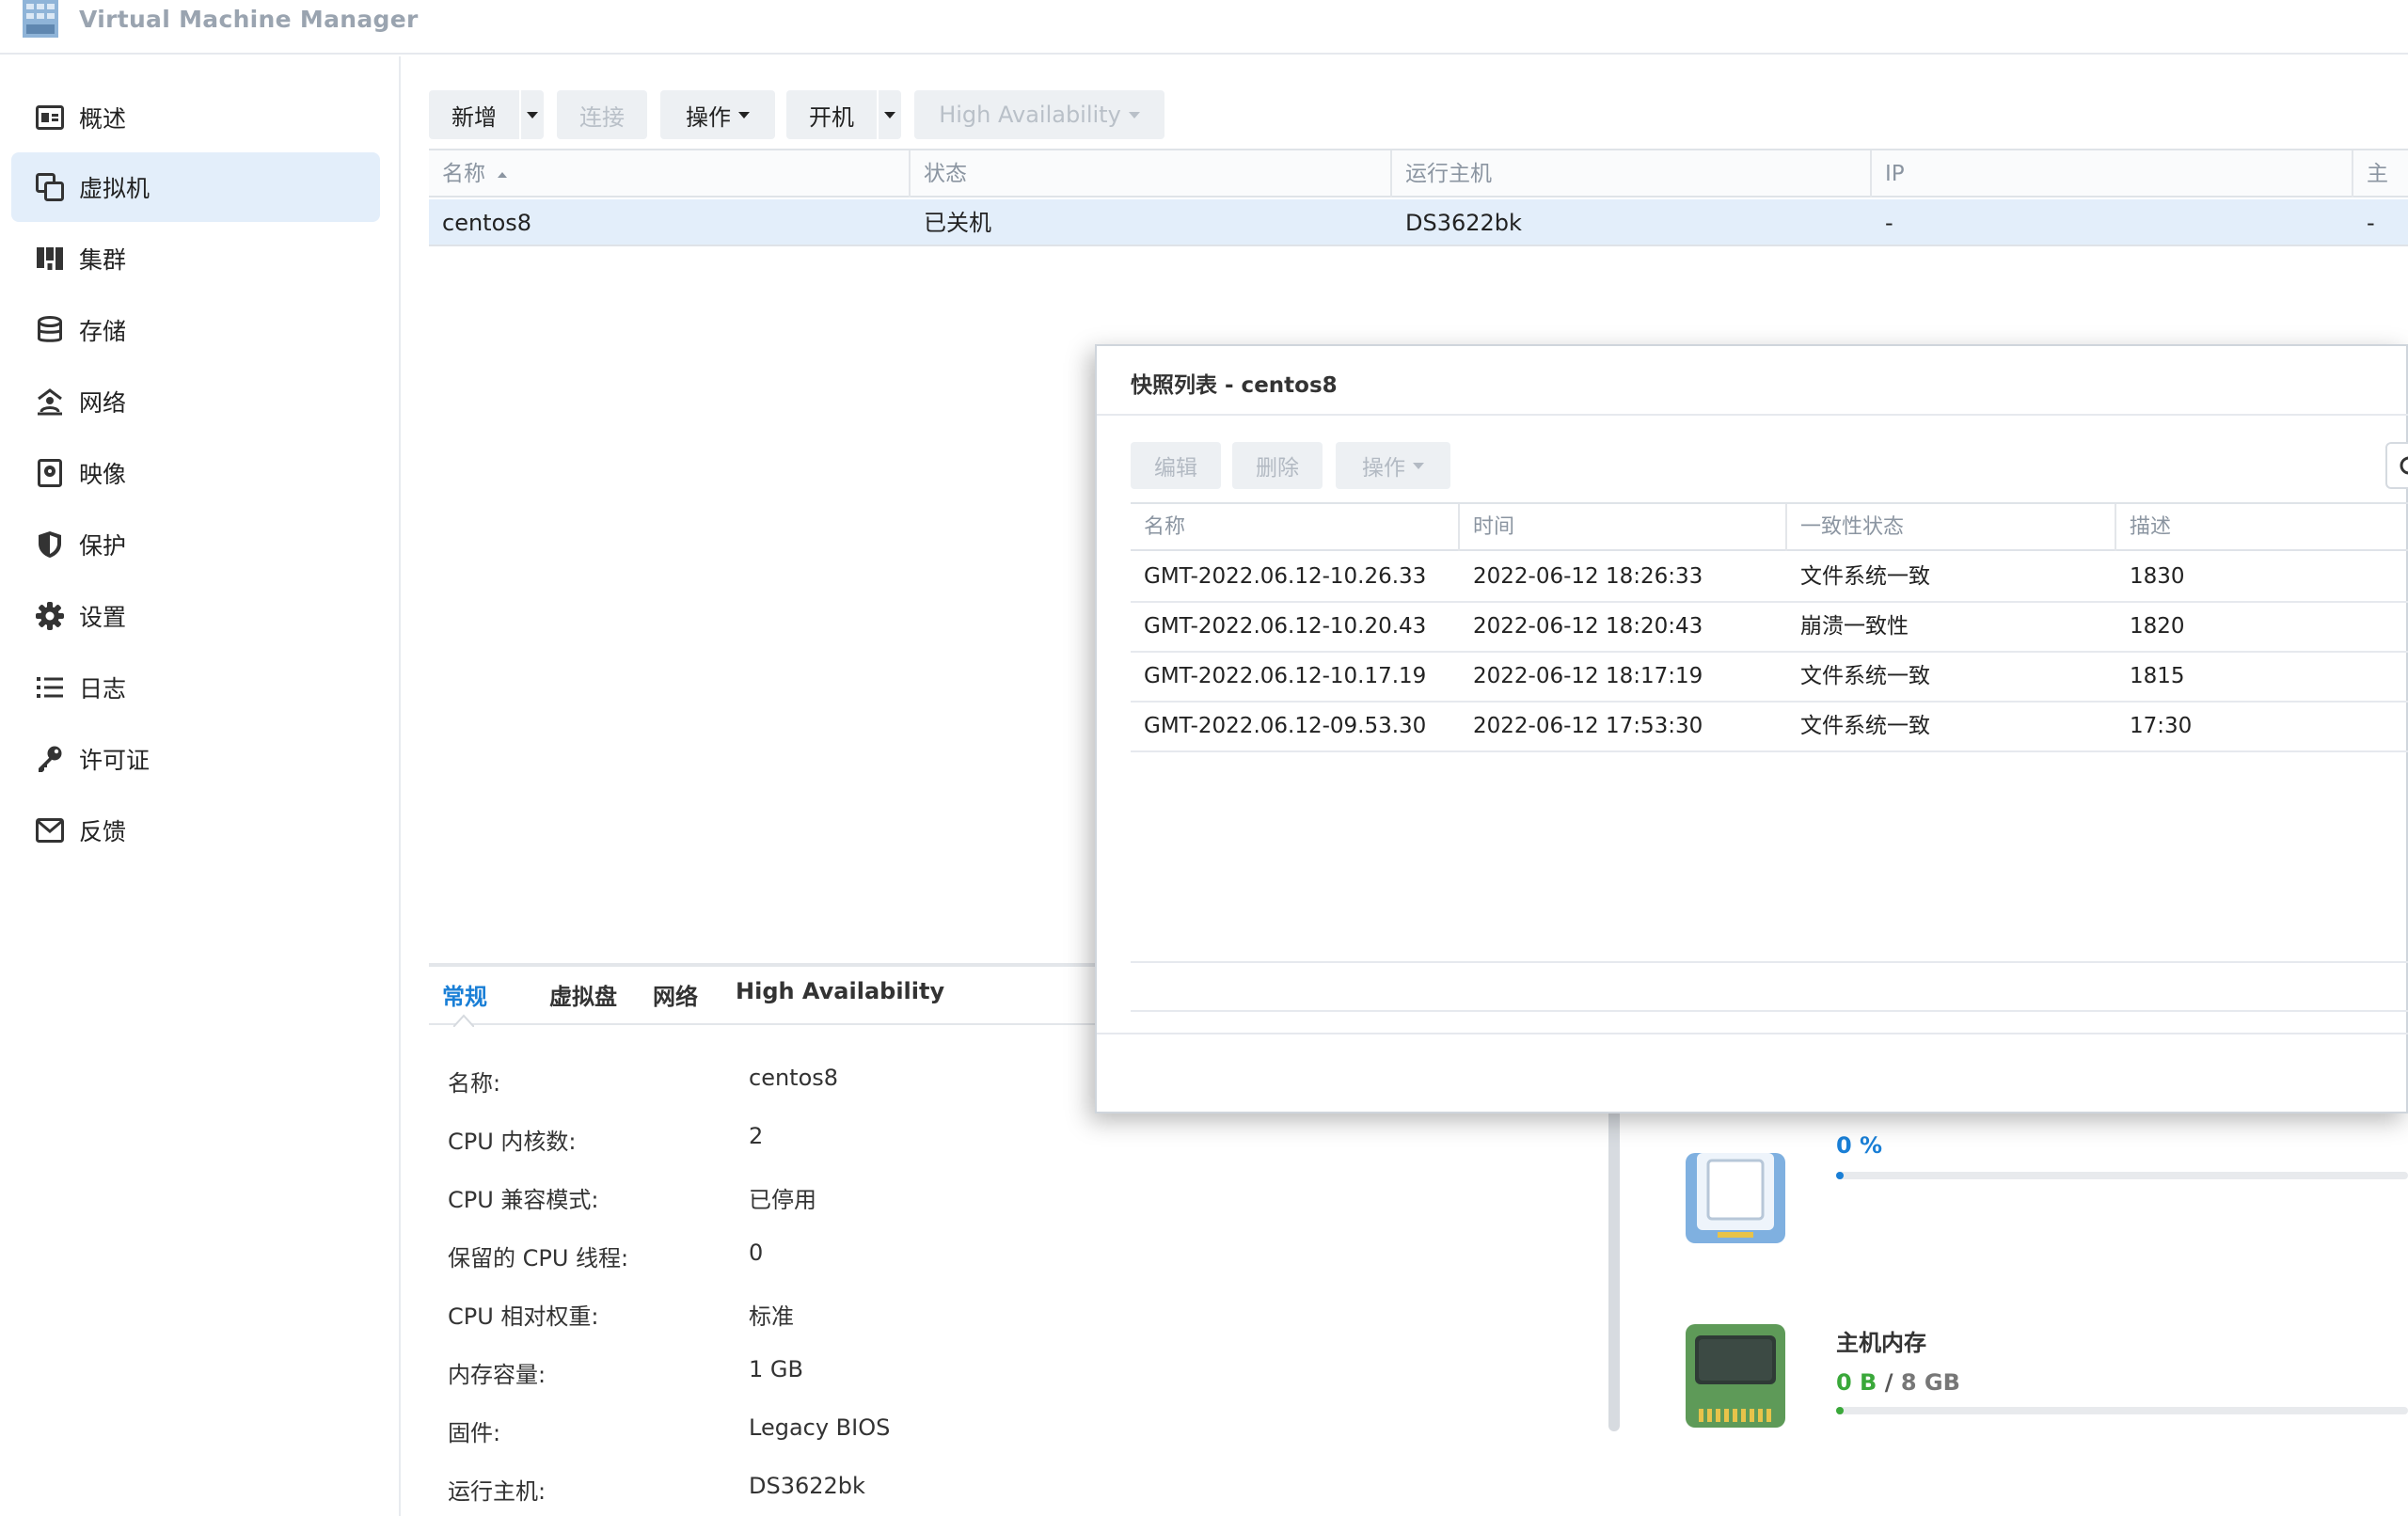 Image resolution: width=2408 pixels, height=1516 pixels. I want to click on vm-name-cell: centos8, so click(487, 223).